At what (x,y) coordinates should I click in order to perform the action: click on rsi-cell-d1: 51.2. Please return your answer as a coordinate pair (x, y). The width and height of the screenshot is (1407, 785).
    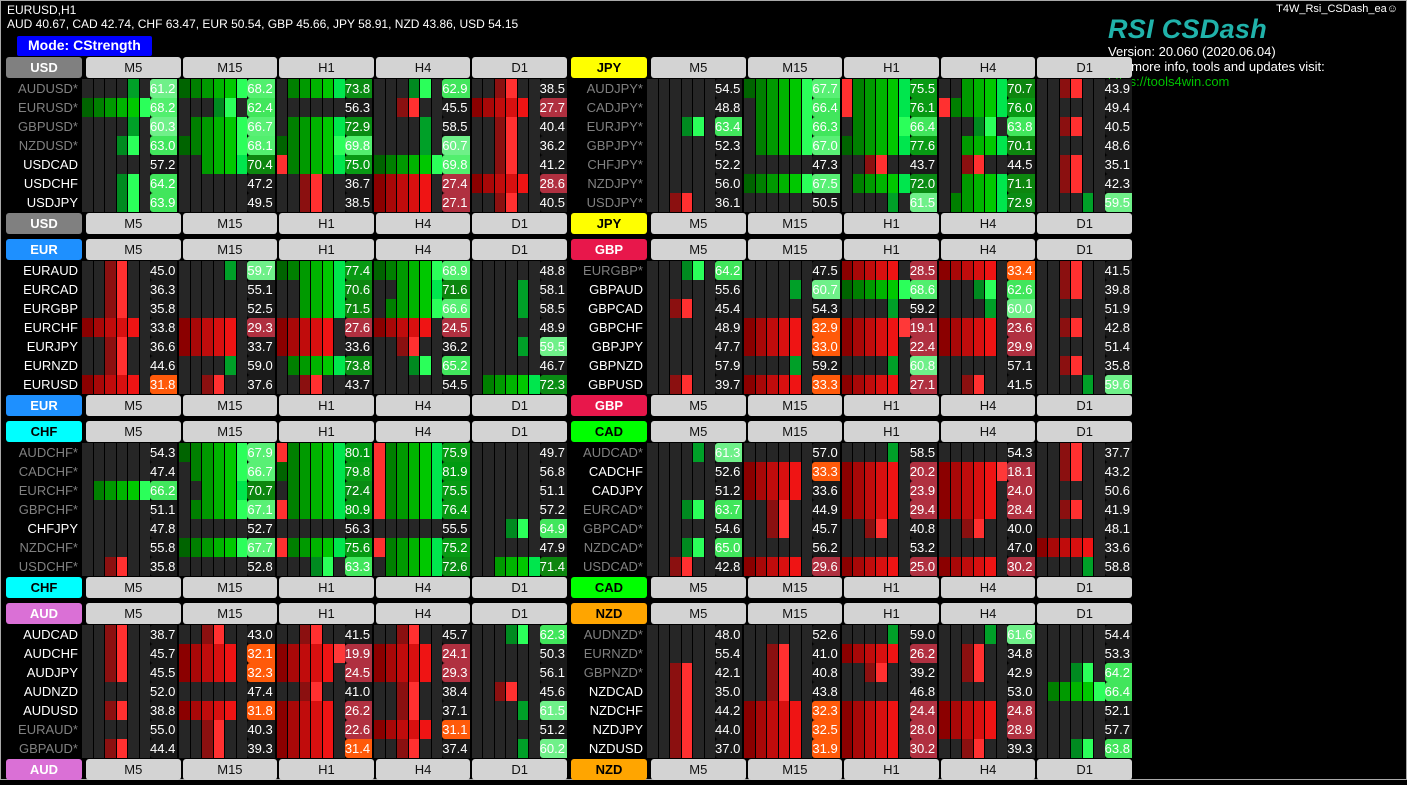
    Looking at the image, I should click on (519, 729).